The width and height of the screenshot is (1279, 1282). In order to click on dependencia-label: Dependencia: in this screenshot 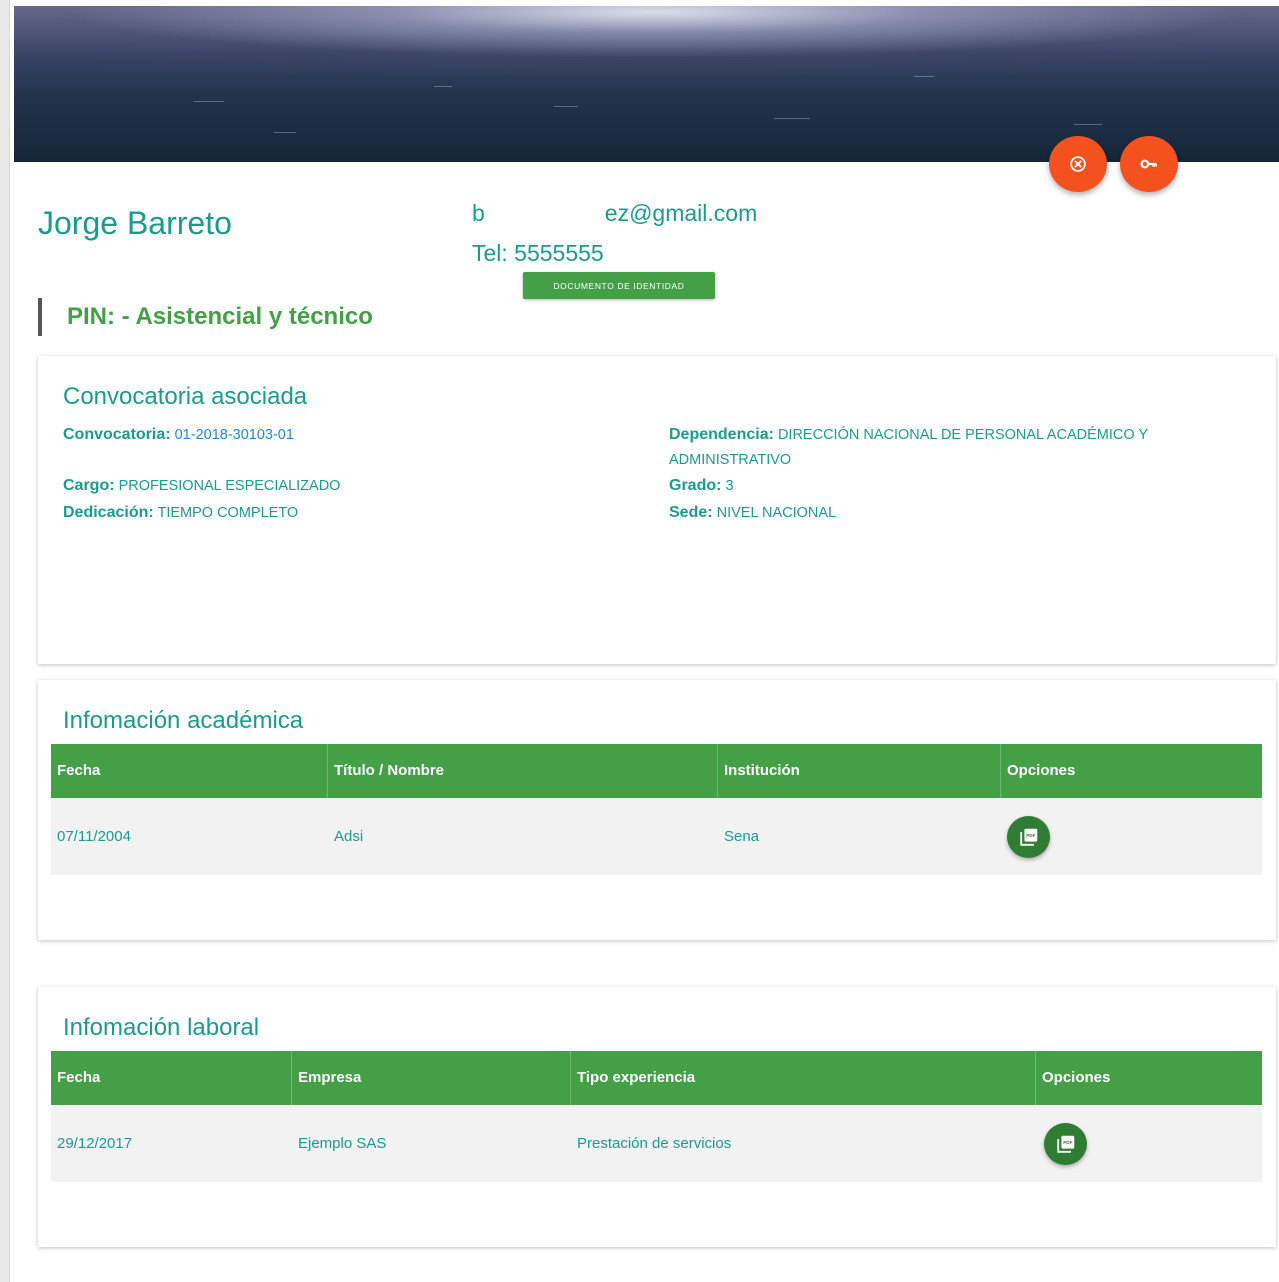, I will do `click(721, 434)`.